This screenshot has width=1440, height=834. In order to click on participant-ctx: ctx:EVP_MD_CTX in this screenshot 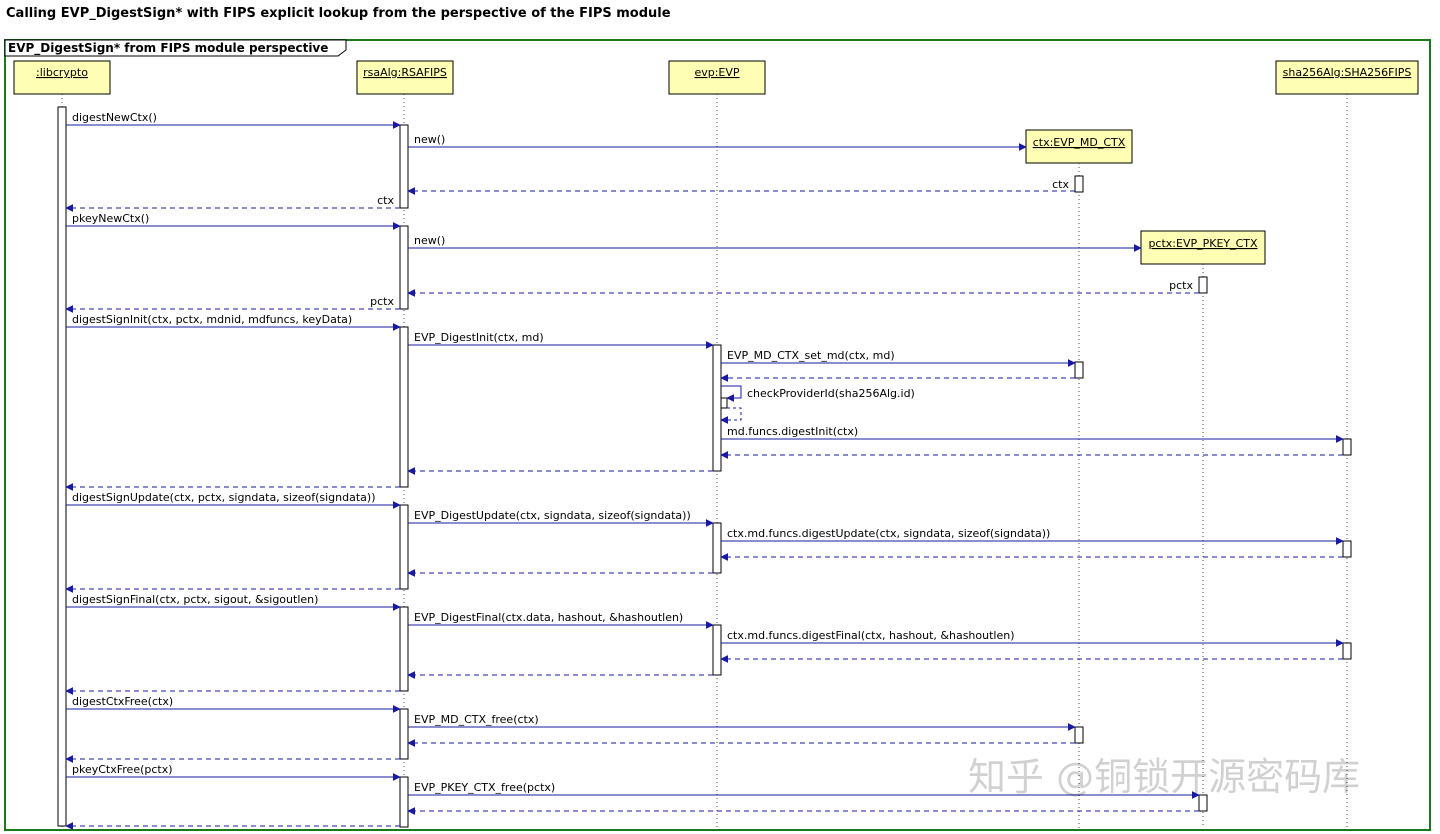, I will do `click(1079, 146)`.